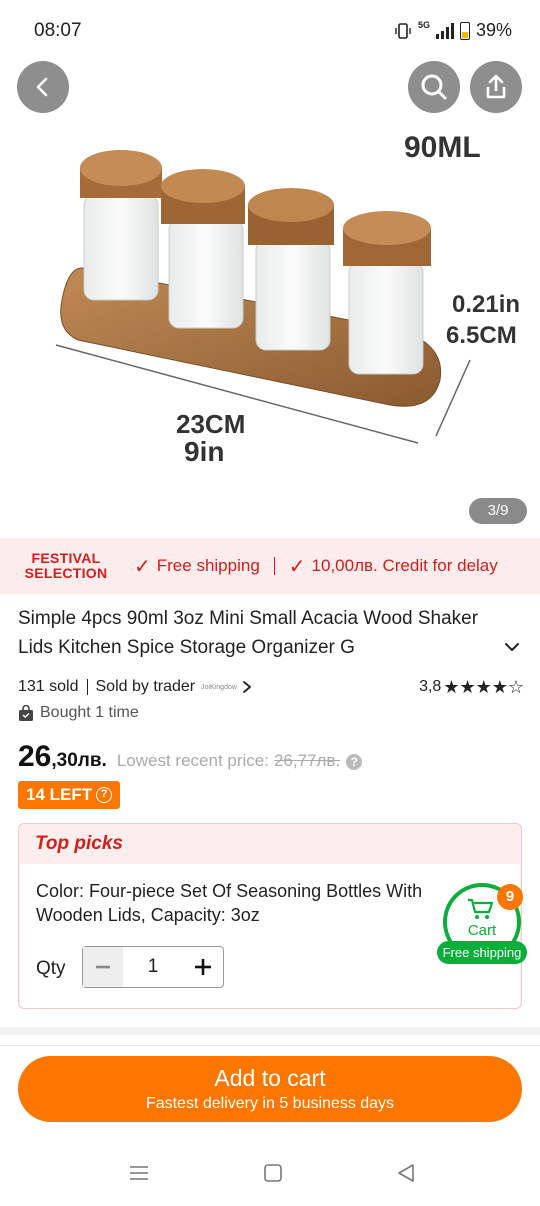  I want to click on share-button, so click(496, 87).